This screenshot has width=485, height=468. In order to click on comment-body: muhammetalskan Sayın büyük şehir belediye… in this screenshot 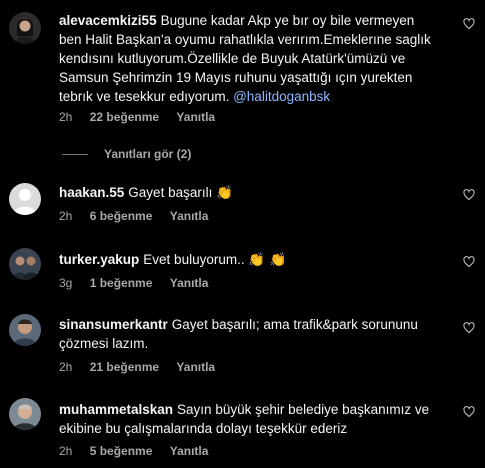, I will do `click(249, 419)`.